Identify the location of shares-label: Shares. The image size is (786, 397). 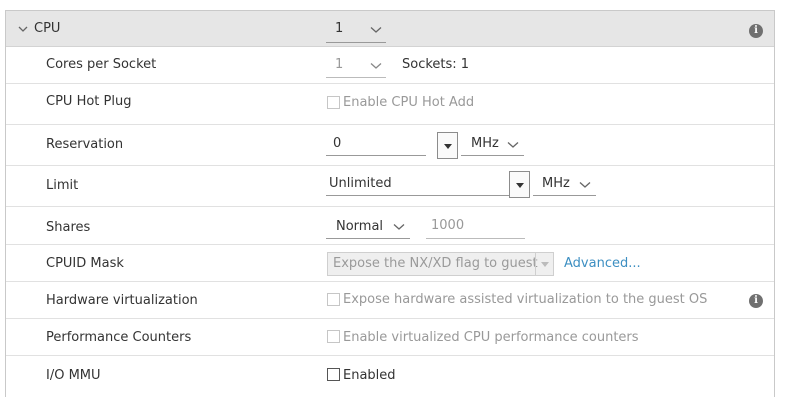
(68, 227).